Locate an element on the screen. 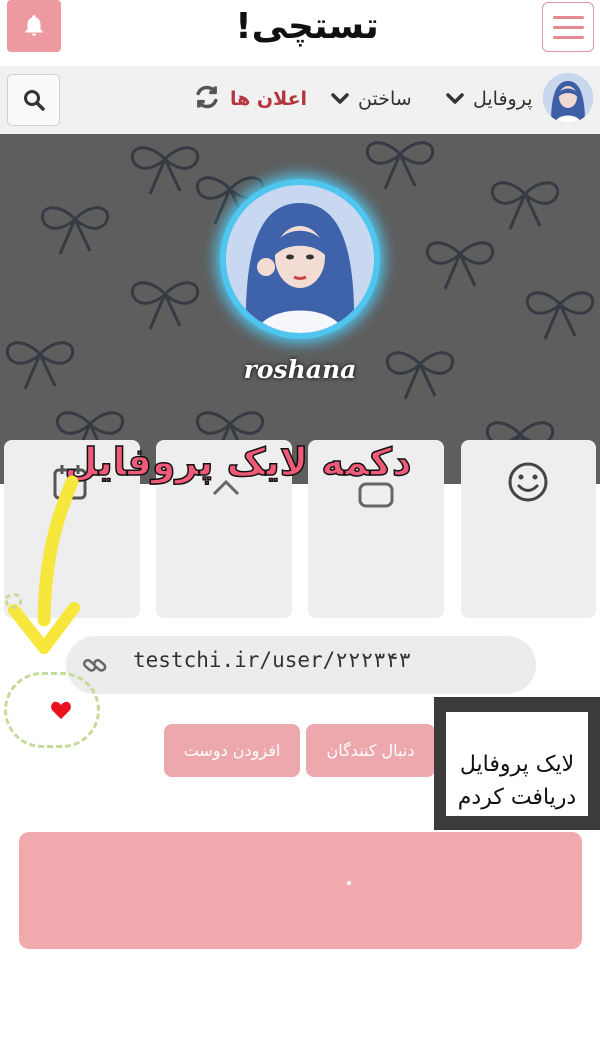 The width and height of the screenshot is (600, 1049). search-icon is located at coordinates (34, 100).